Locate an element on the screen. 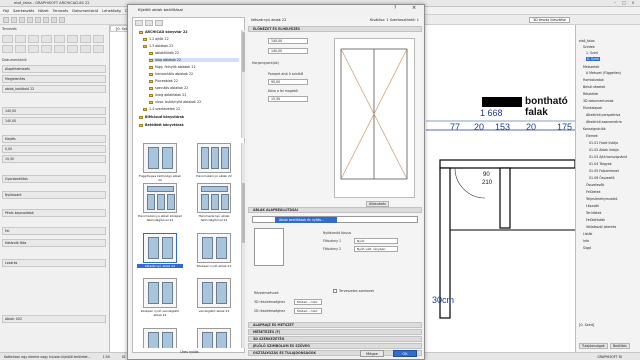  nav-item: Összetevők is located at coordinates (595, 185).